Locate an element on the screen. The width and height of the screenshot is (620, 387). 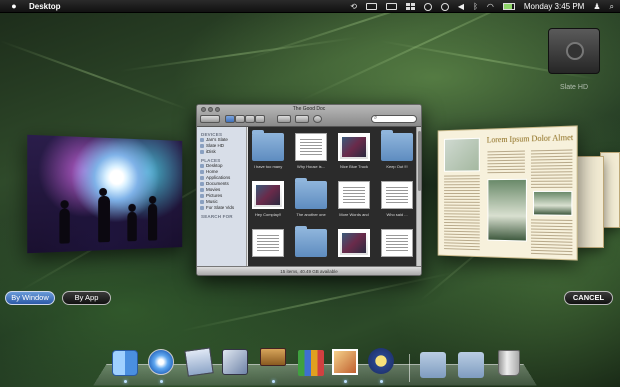
bluetooth-icon: ᛒ is located at coordinates (475, 6).